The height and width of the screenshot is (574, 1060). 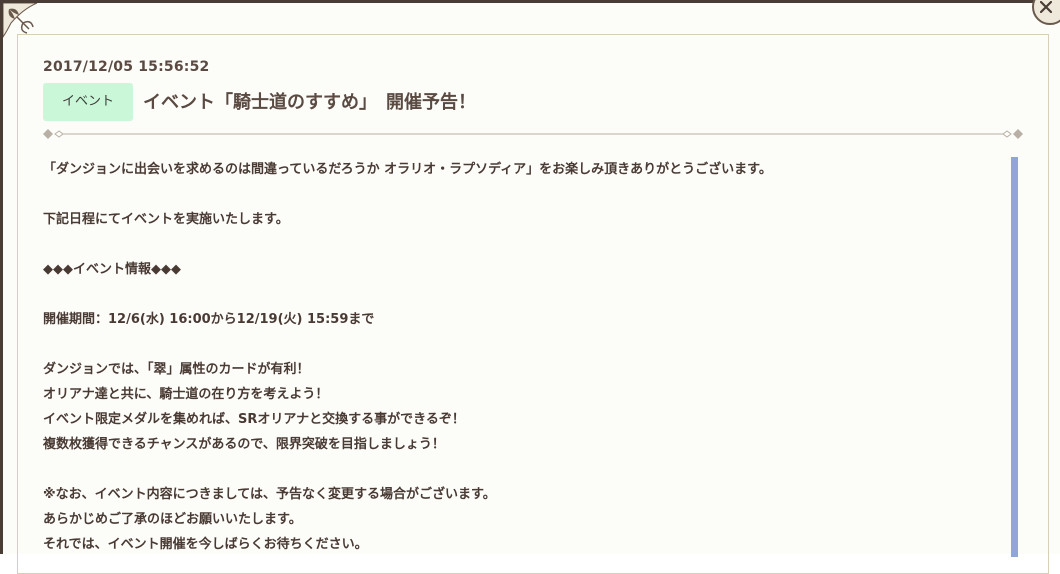 I want to click on close-button, so click(x=1046, y=12).